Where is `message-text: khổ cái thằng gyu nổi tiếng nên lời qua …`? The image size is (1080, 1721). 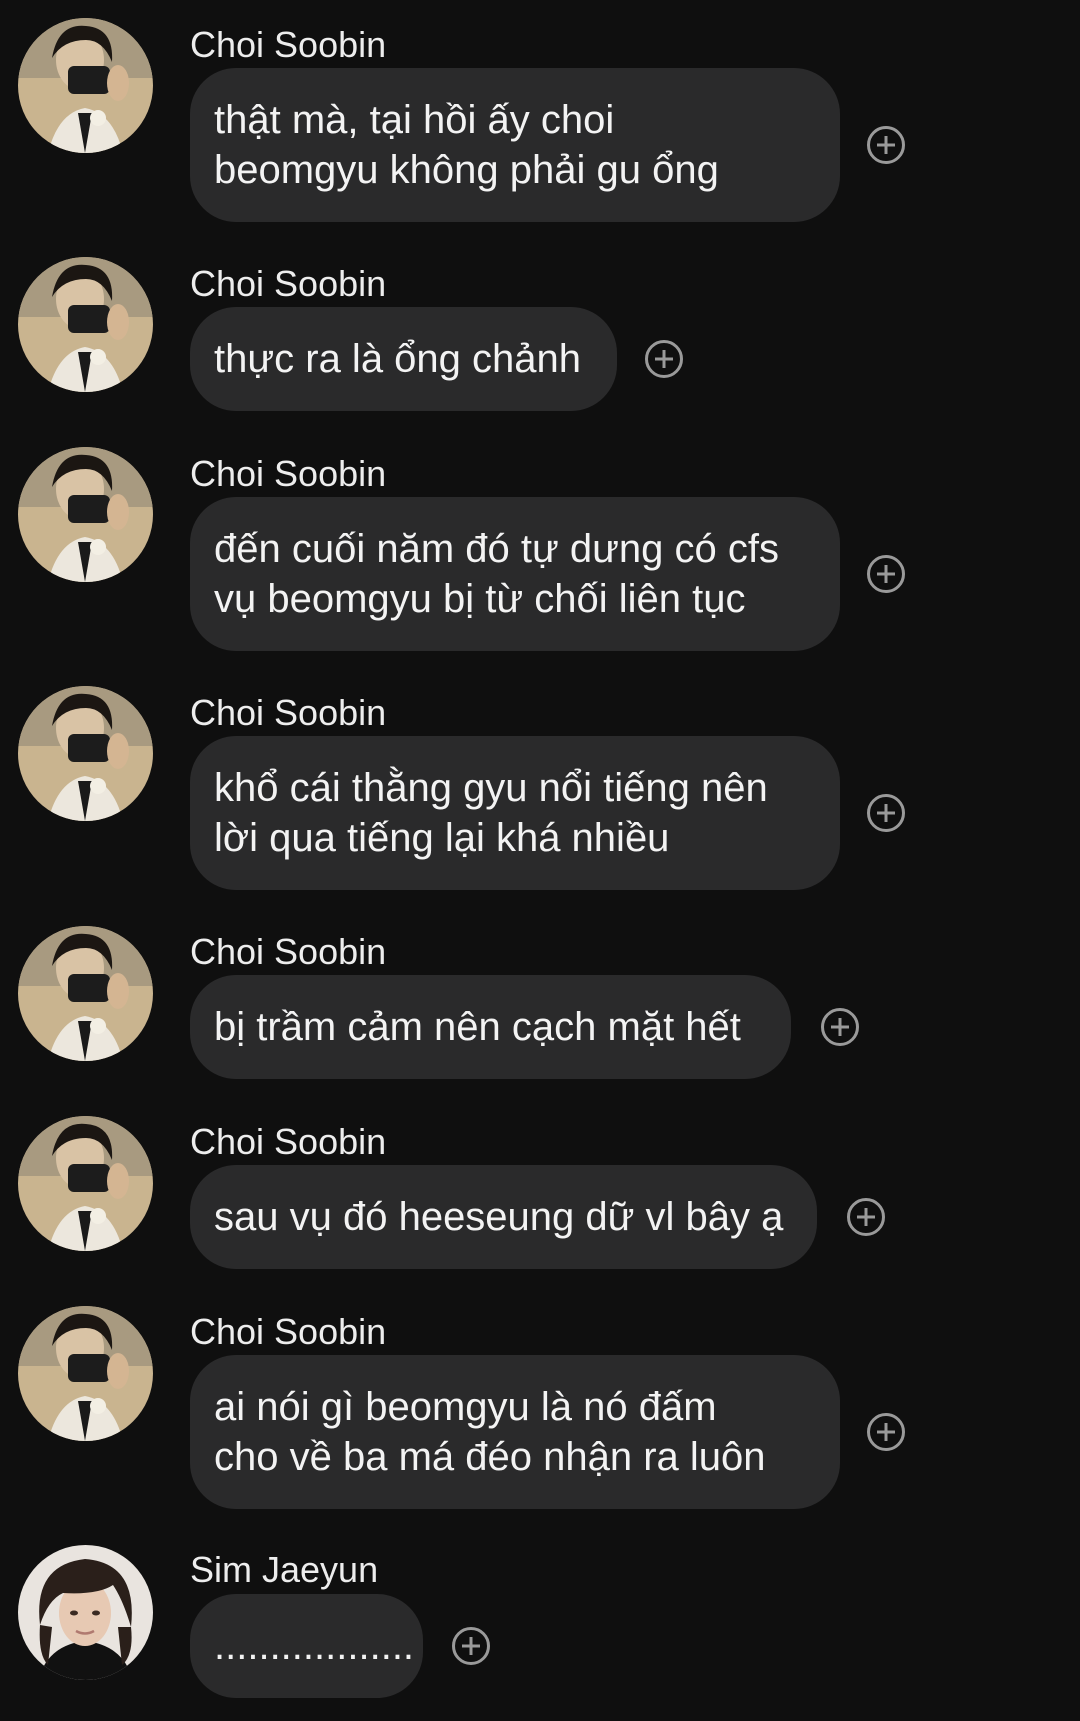 message-text: khổ cái thằng gyu nổi tiếng nên lời qua … is located at coordinates (491, 813).